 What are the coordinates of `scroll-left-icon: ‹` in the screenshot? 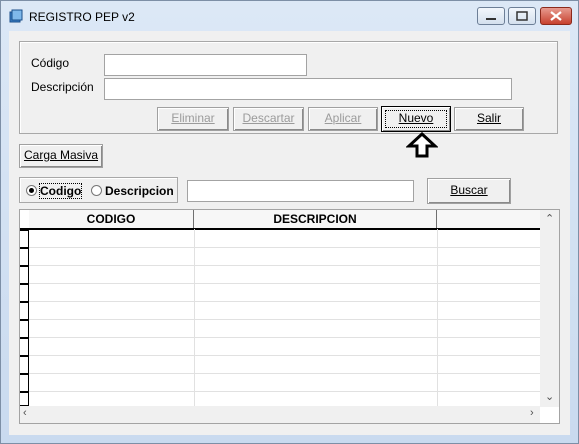 It's located at (25, 413).